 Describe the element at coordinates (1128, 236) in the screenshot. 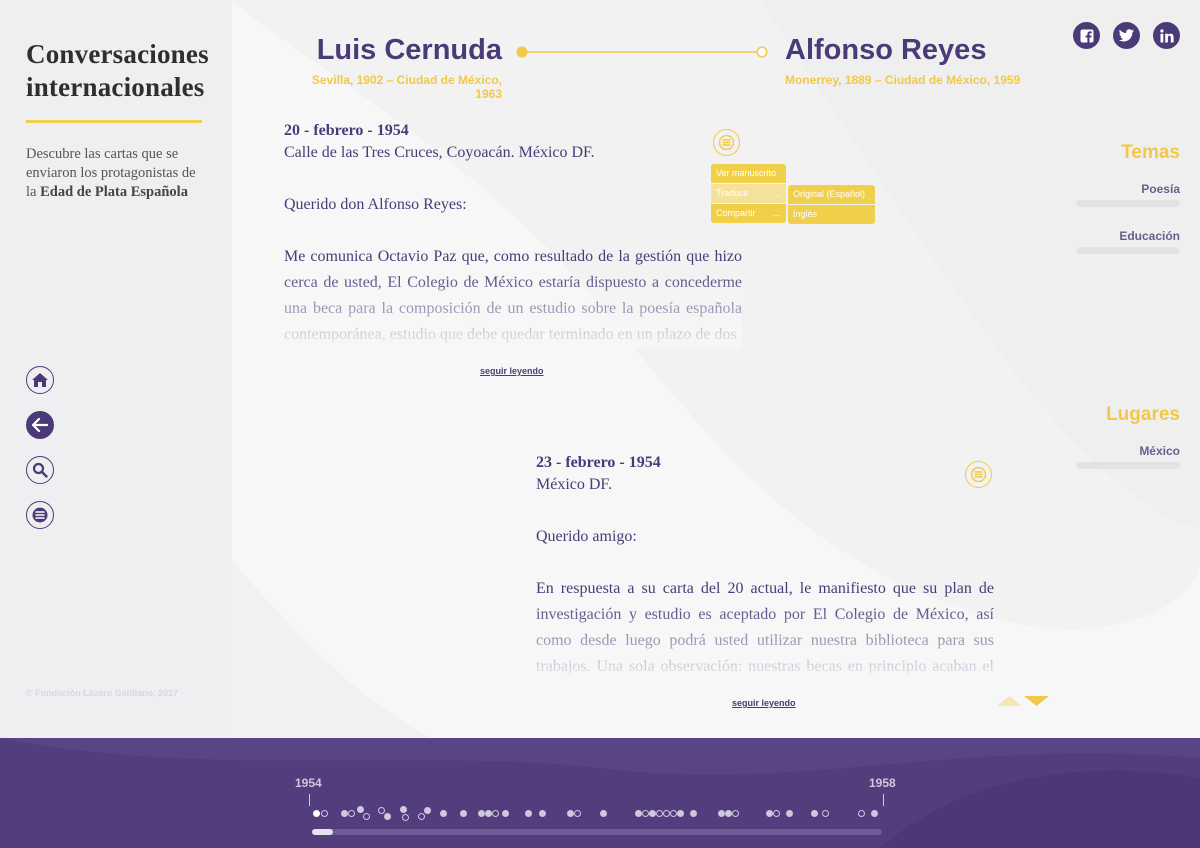

I see `tema-item: Educación` at that location.